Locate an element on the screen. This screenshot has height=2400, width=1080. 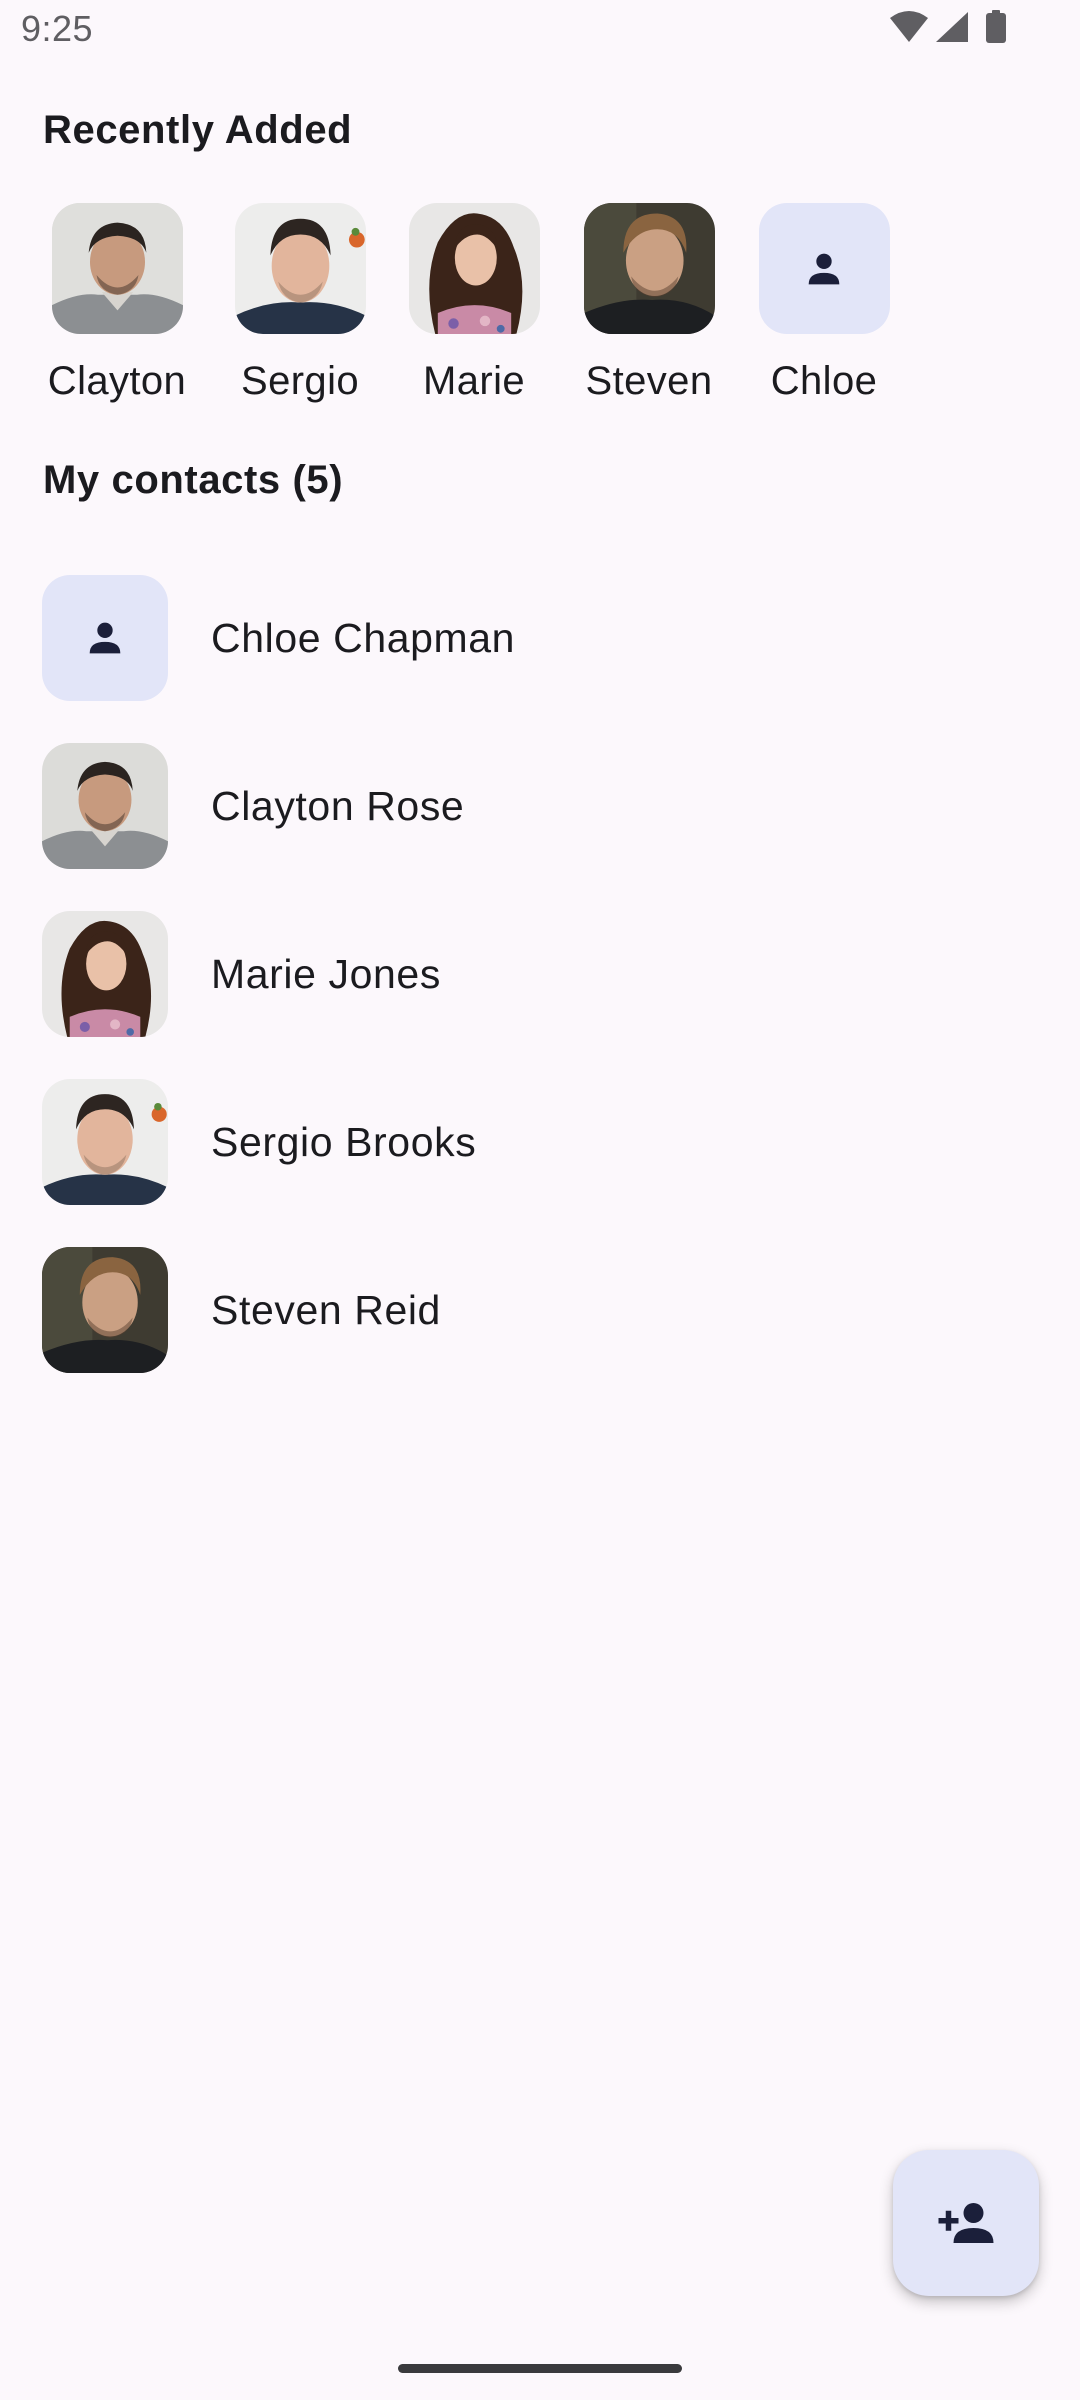
contact-row-steven-reid: Steven Reid is located at coordinates (540, 1316).